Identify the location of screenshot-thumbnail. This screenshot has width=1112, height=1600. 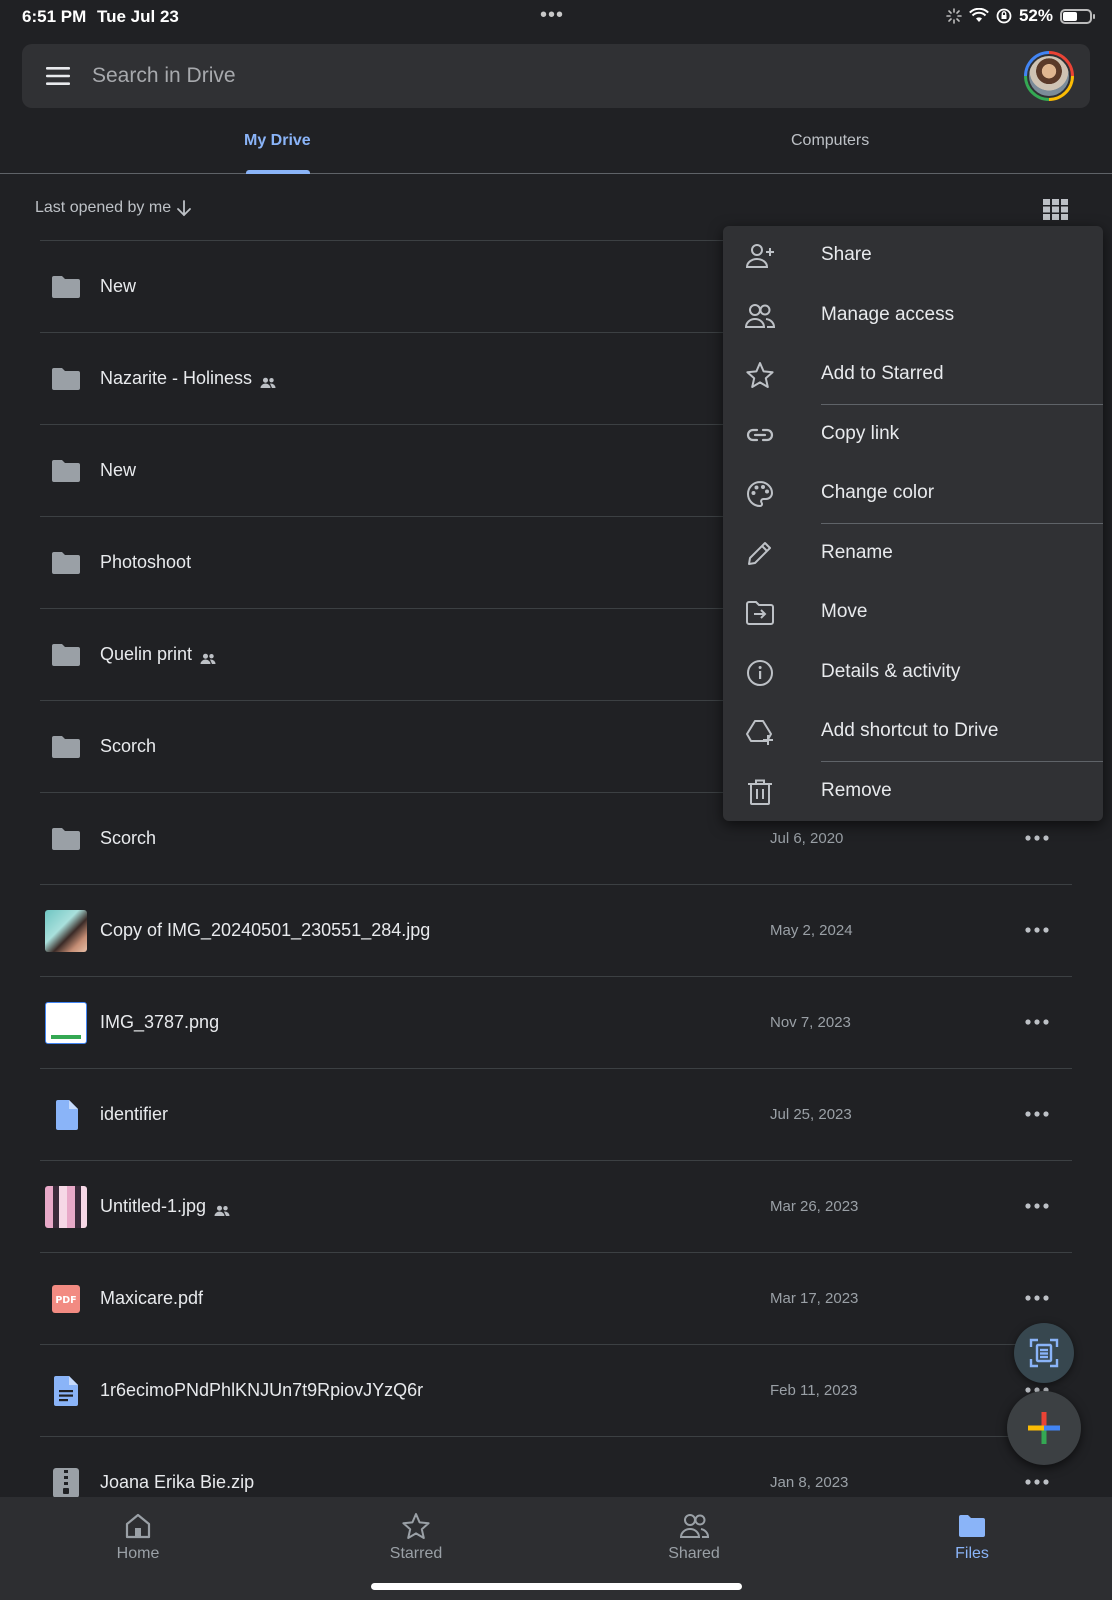
(66, 1023).